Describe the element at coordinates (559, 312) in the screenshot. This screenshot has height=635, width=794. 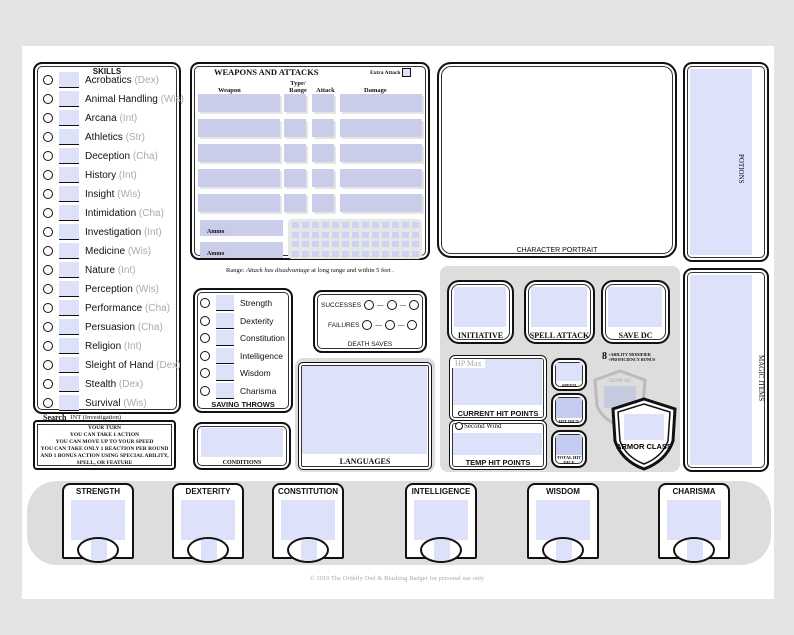
I see `spell-attack-box: SPELL ATTACK` at that location.